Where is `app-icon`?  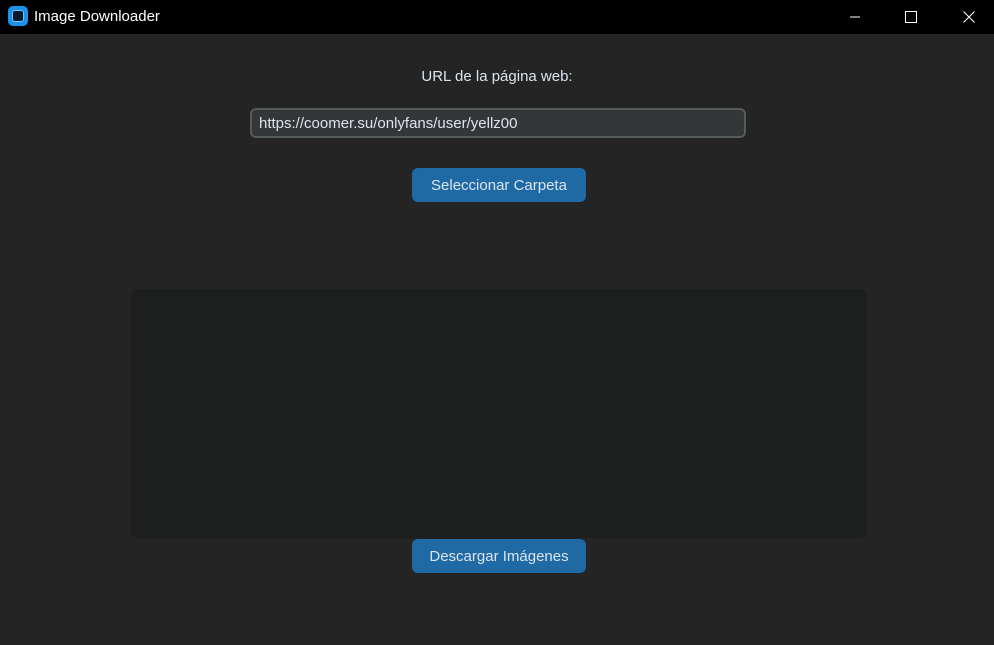
app-icon is located at coordinates (18, 16).